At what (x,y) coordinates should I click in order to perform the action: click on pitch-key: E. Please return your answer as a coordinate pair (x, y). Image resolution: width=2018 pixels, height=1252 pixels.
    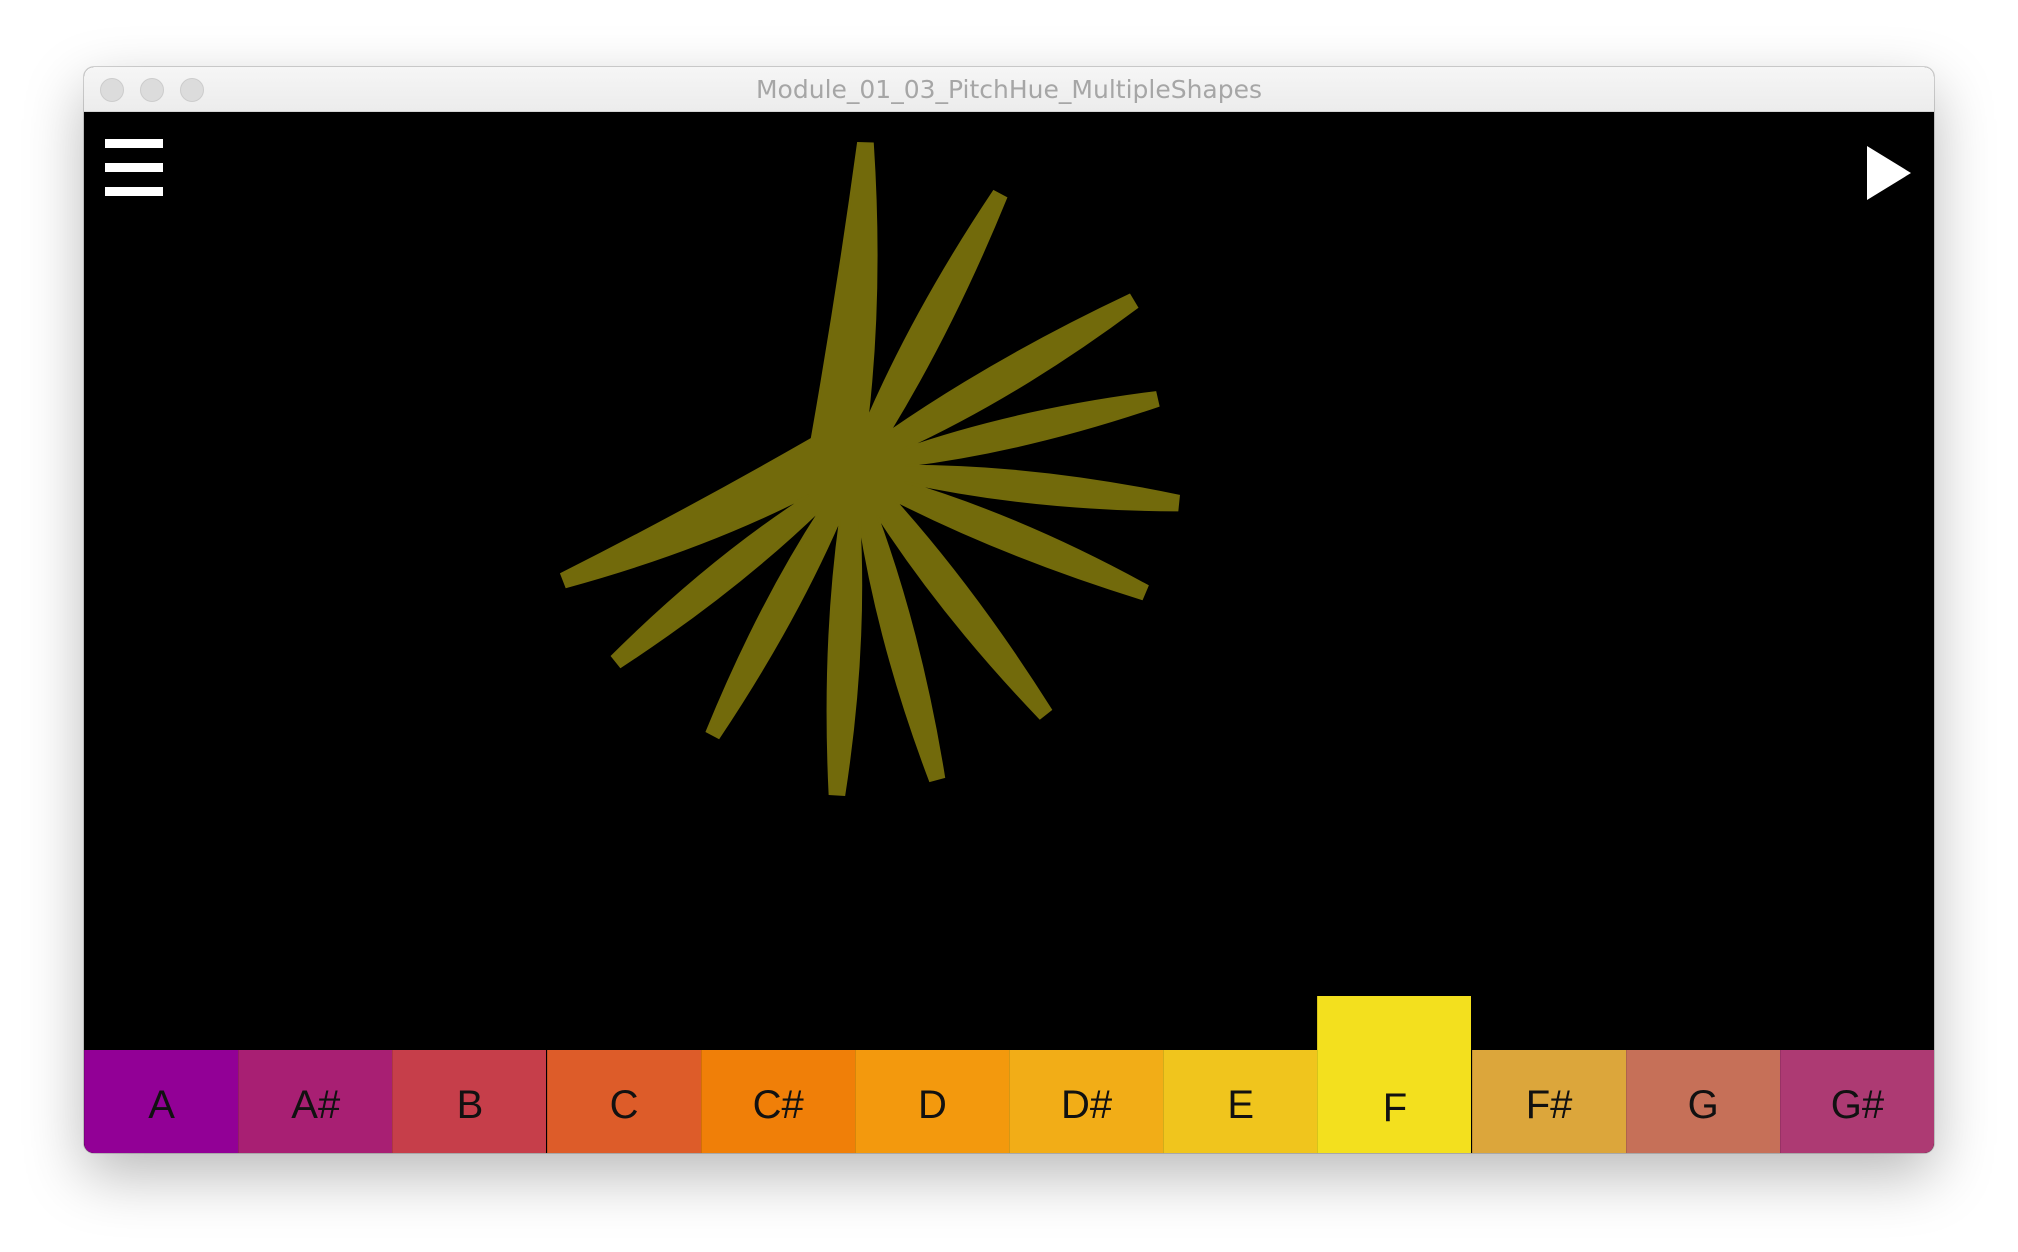
    Looking at the image, I should click on (1240, 1101).